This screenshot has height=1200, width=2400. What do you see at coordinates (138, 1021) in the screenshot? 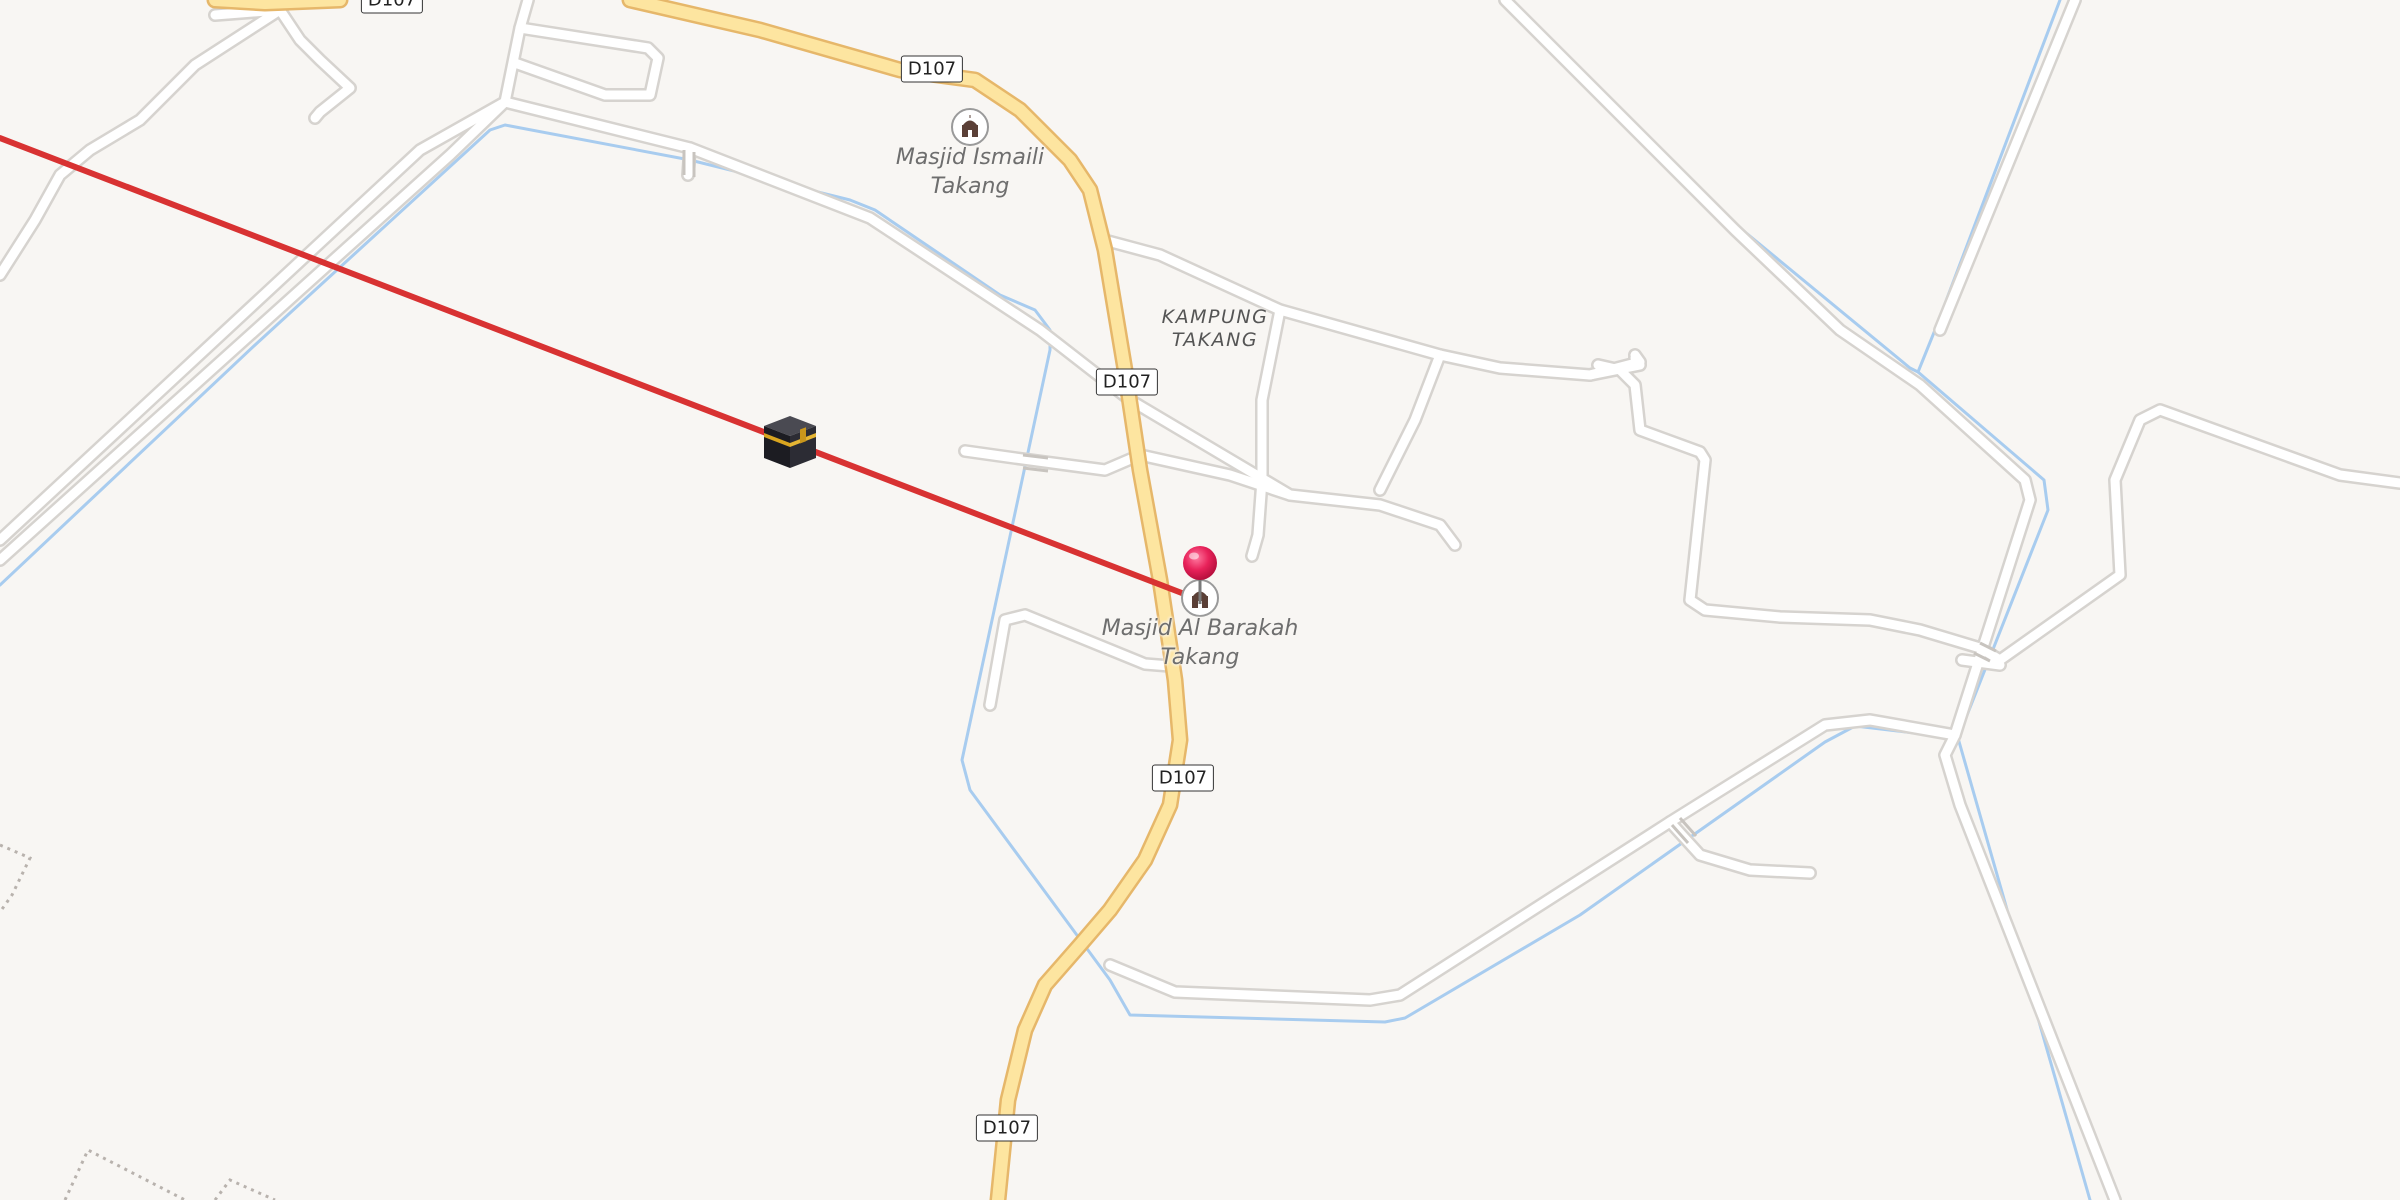
I see `boundary-lines` at bounding box center [138, 1021].